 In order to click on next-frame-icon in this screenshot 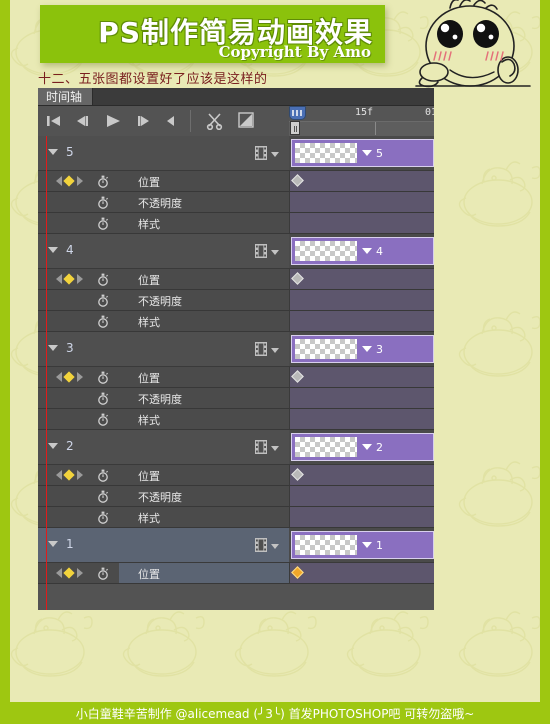, I will do `click(144, 121)`.